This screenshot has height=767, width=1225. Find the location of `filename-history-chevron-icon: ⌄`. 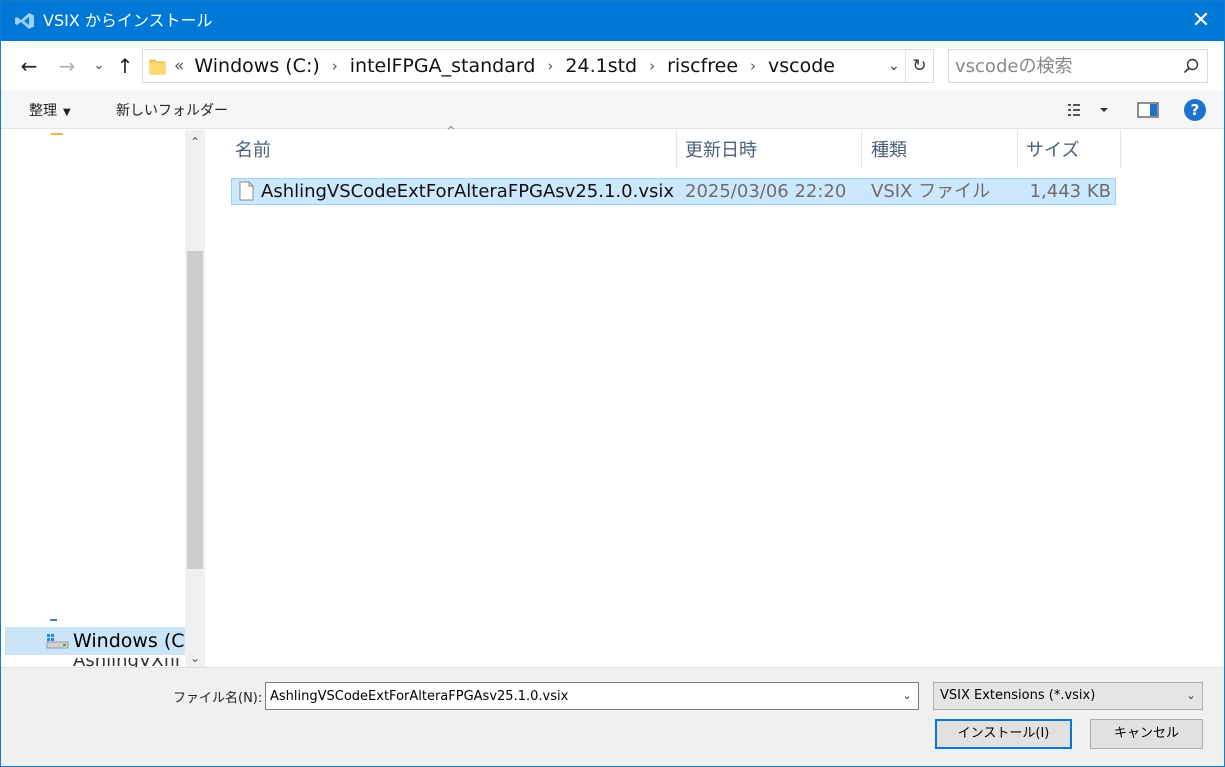

filename-history-chevron-icon: ⌄ is located at coordinates (907, 696).